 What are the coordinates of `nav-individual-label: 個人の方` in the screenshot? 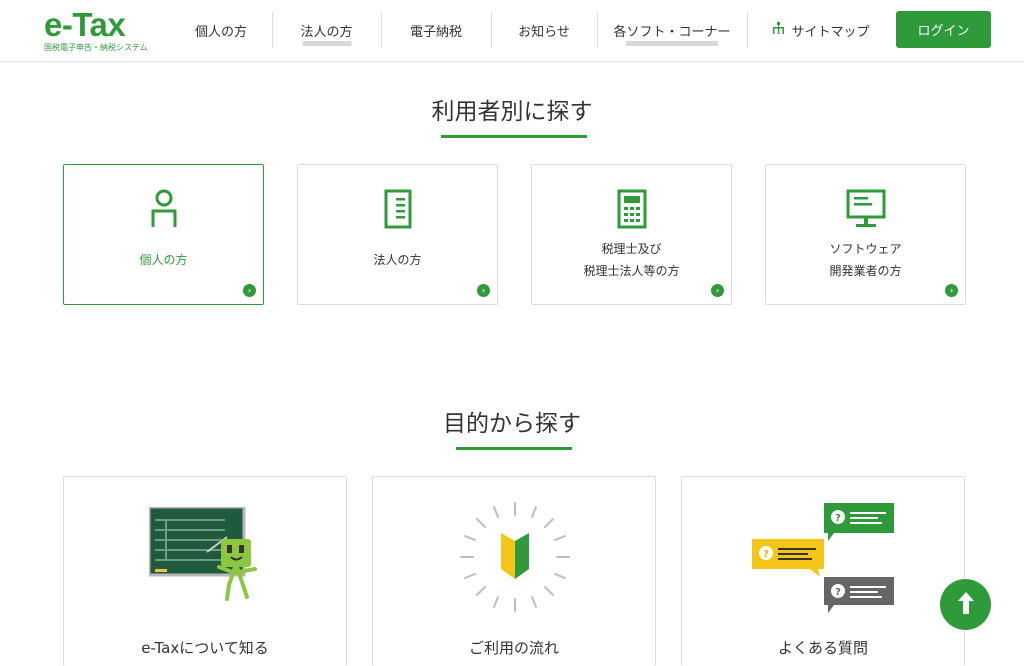 It's located at (220, 32).